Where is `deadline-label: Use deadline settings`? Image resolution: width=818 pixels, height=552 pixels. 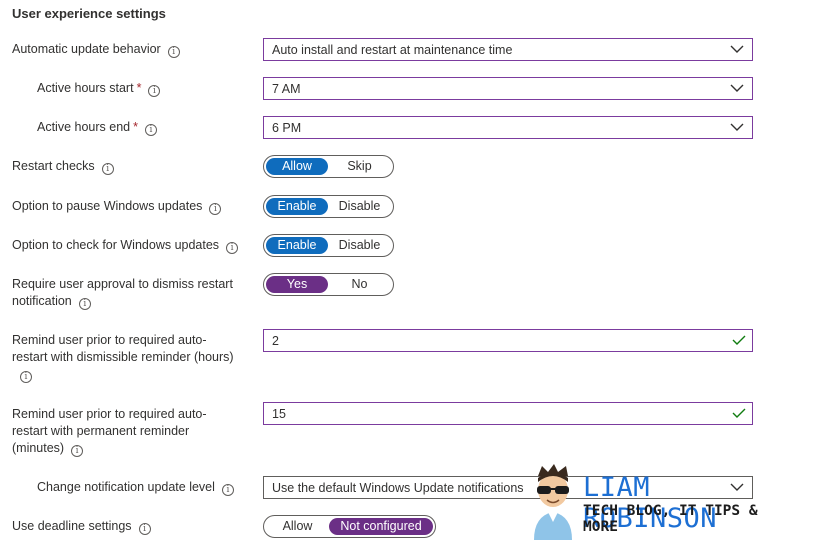 deadline-label: Use deadline settings is located at coordinates (72, 526).